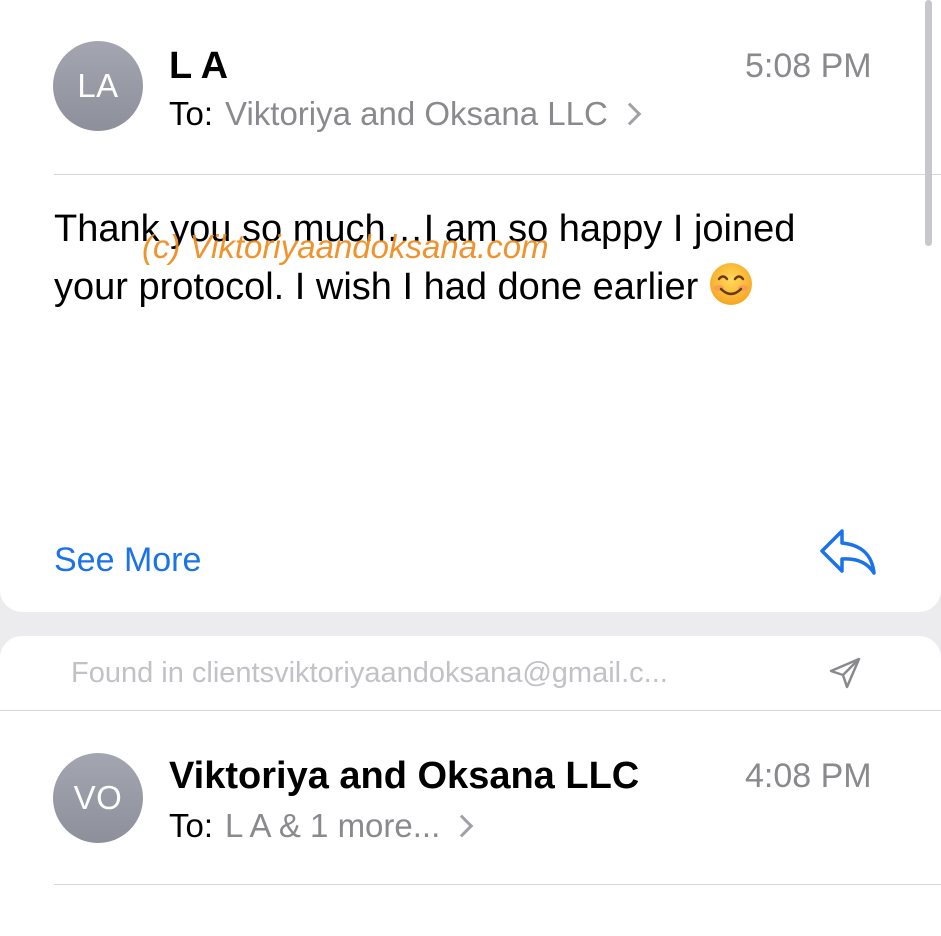  Describe the element at coordinates (845, 673) in the screenshot. I see `send-arrow-icon` at that location.